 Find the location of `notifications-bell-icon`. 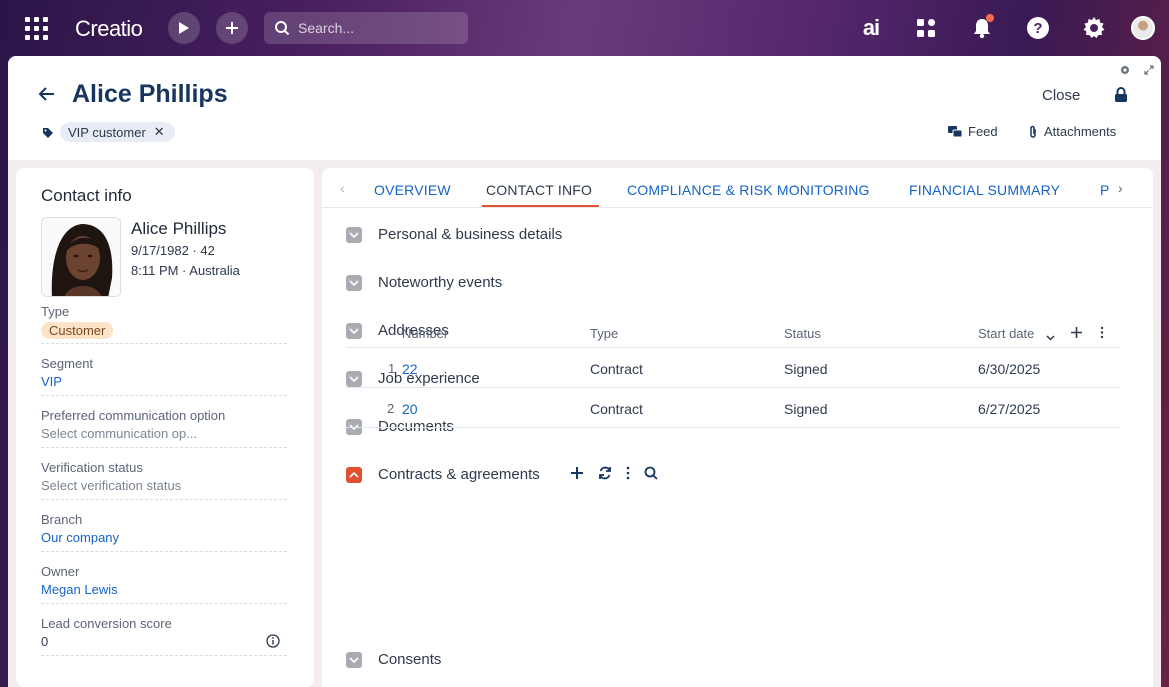

notifications-bell-icon is located at coordinates (982, 28).